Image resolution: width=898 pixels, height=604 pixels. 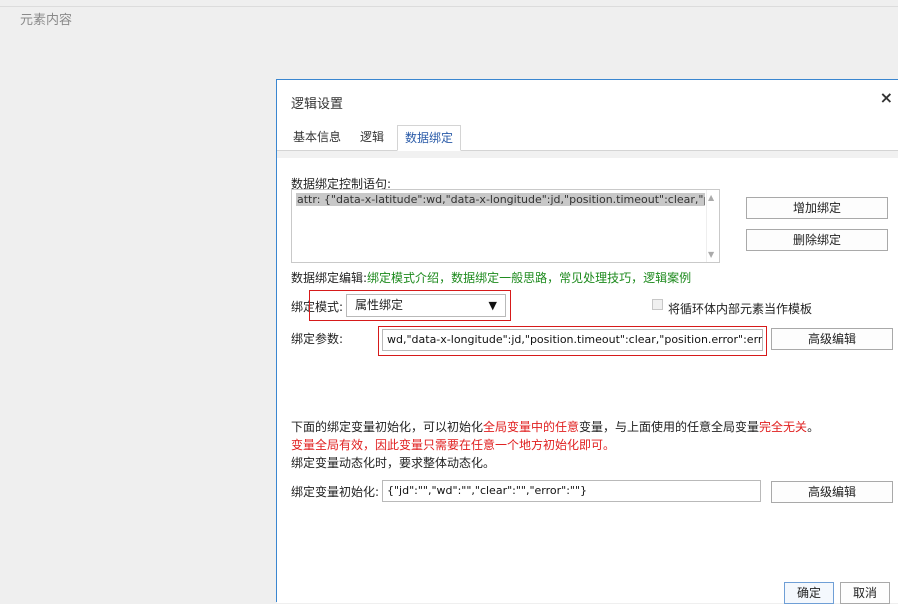 What do you see at coordinates (410, 305) in the screenshot?
I see `highlight-box-mode` at bounding box center [410, 305].